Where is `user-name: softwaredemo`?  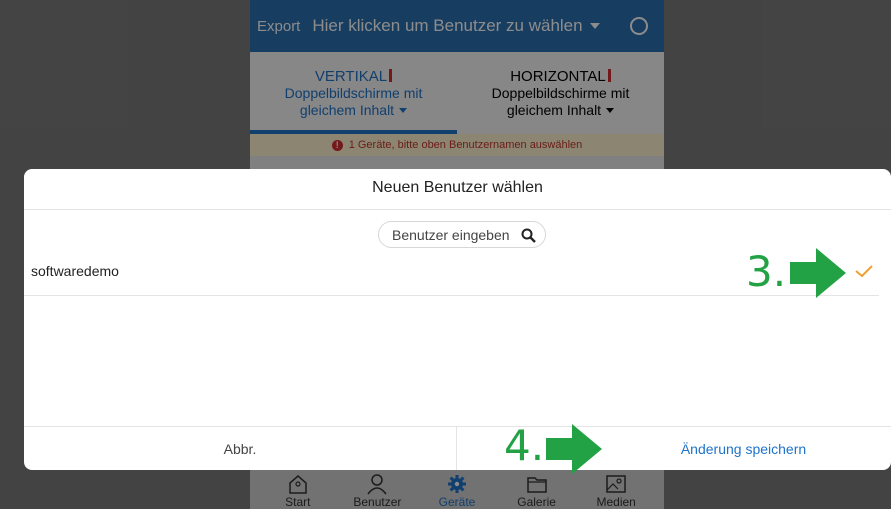 user-name: softwaredemo is located at coordinates (75, 271).